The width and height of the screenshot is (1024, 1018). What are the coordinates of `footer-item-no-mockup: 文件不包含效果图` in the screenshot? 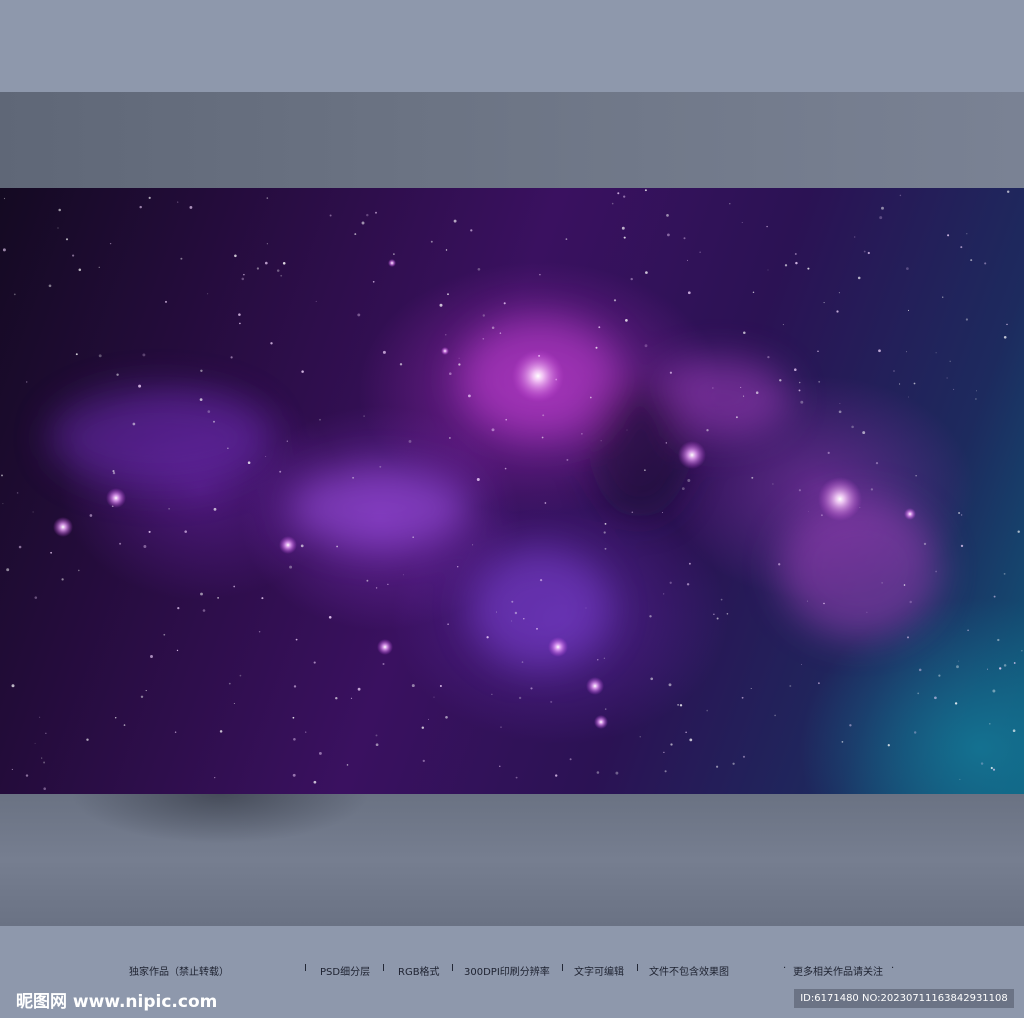 It's located at (689, 972).